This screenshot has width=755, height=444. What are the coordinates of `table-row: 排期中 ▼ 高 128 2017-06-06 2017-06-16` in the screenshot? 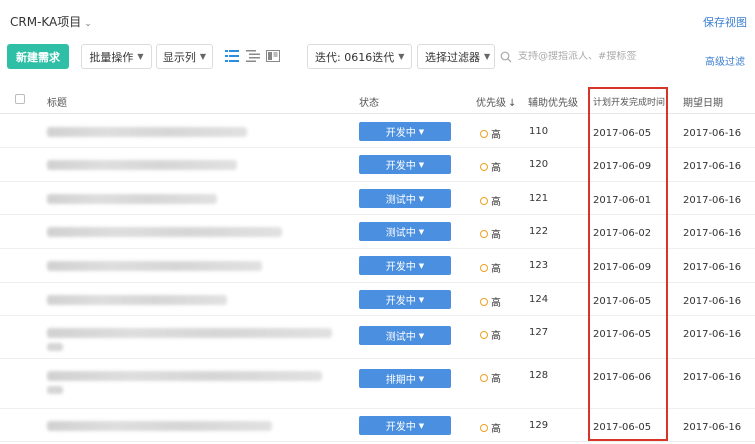 It's located at (377, 384).